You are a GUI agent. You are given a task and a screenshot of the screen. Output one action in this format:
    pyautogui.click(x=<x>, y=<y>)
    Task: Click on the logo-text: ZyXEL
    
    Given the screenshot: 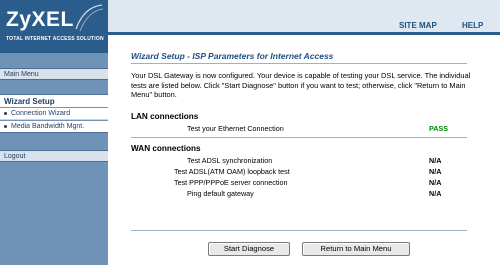 What is the action you would take?
    pyautogui.click(x=40, y=19)
    